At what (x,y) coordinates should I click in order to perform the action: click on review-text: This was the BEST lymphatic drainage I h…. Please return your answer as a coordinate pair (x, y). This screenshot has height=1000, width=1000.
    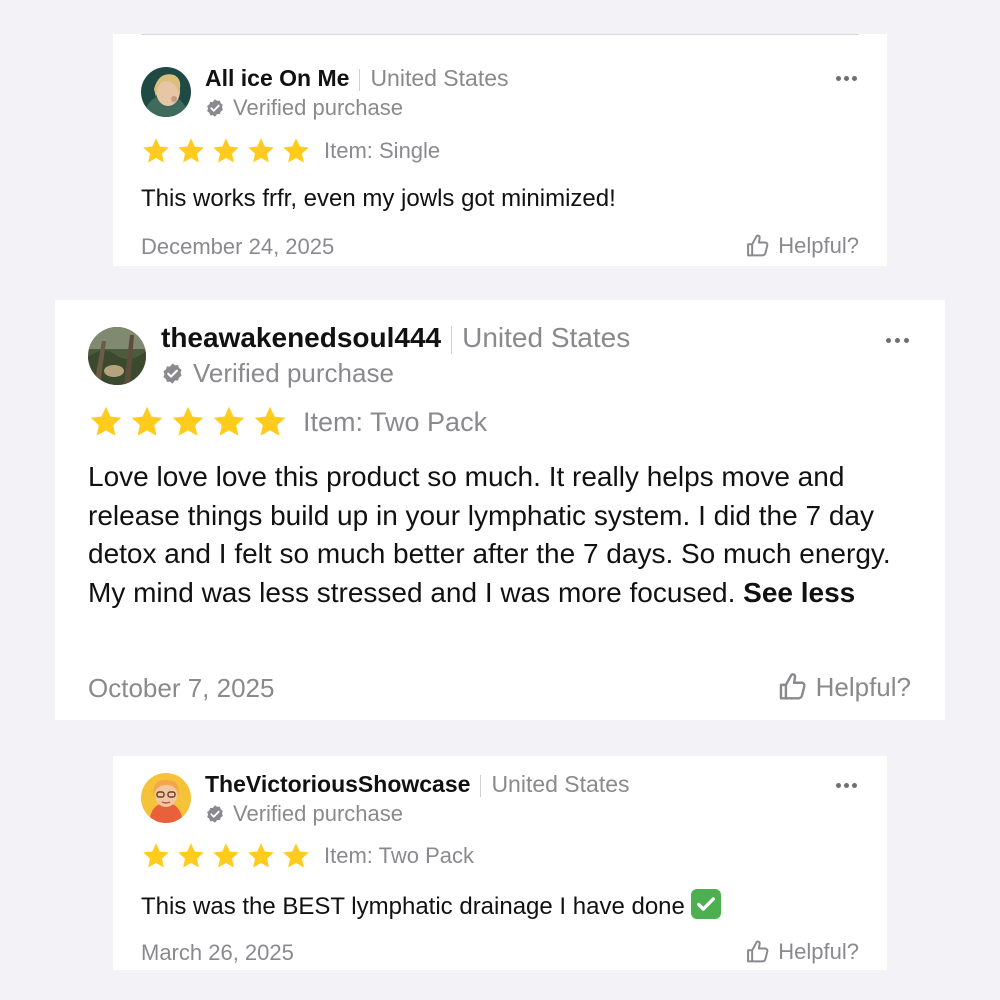
    Looking at the image, I should click on (501, 906).